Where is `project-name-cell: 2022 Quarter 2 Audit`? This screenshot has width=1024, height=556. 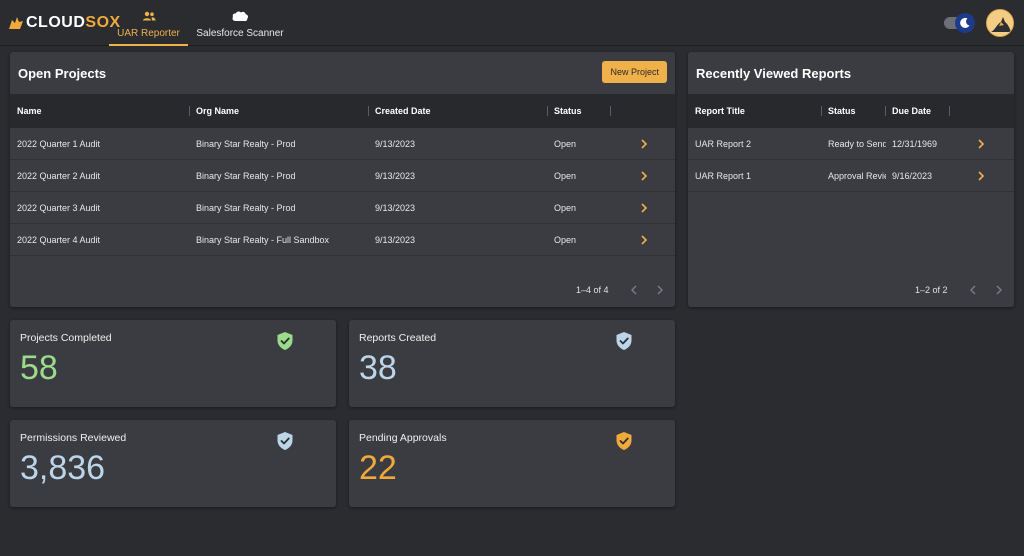 project-name-cell: 2022 Quarter 2 Audit is located at coordinates (59, 176).